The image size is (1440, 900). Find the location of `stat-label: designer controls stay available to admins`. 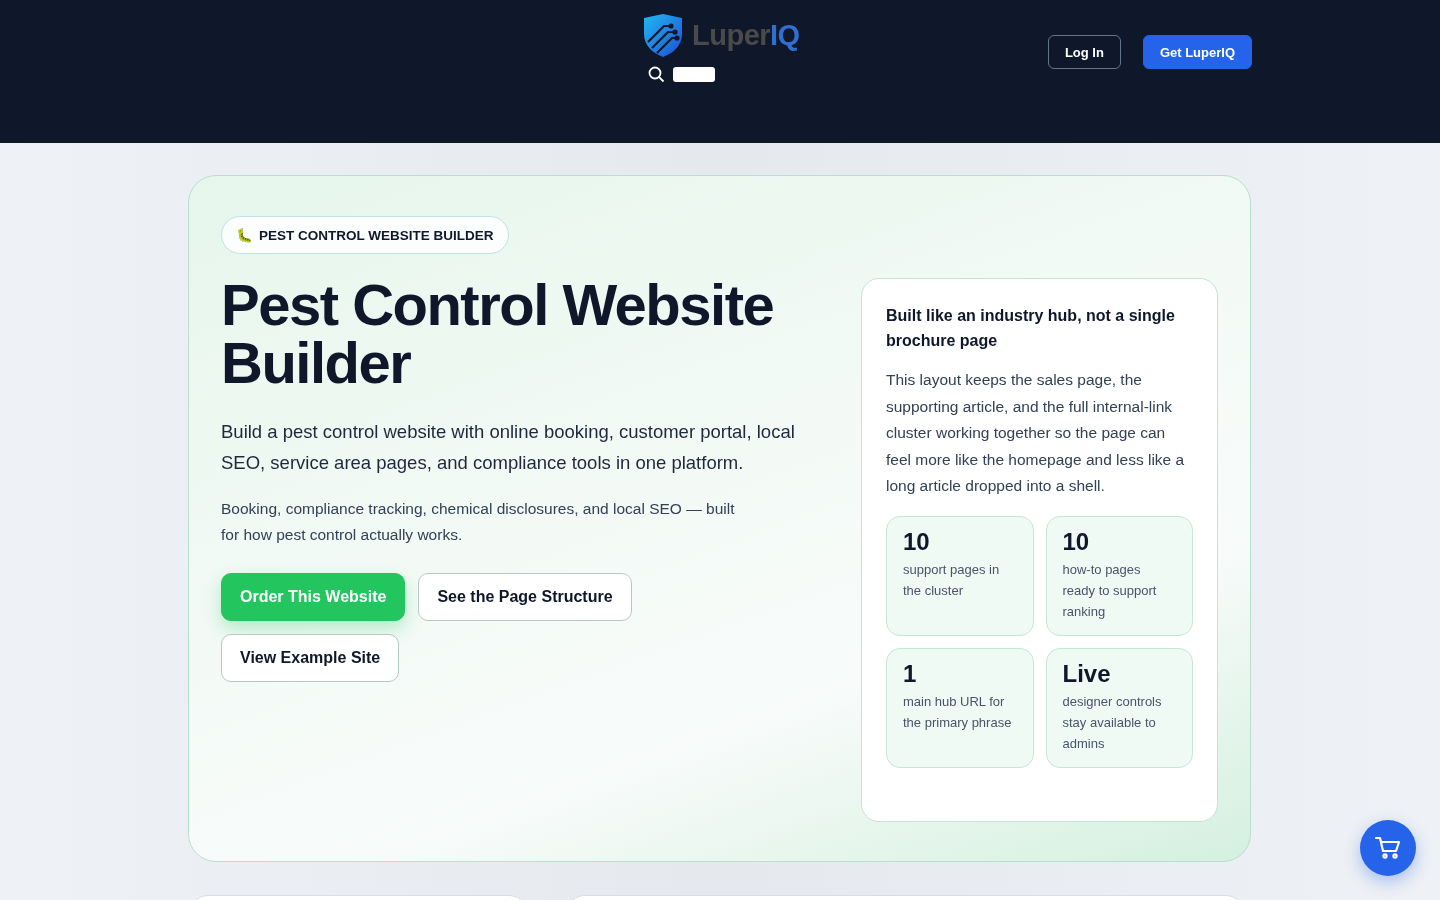

stat-label: designer controls stay available to admins is located at coordinates (1112, 722).